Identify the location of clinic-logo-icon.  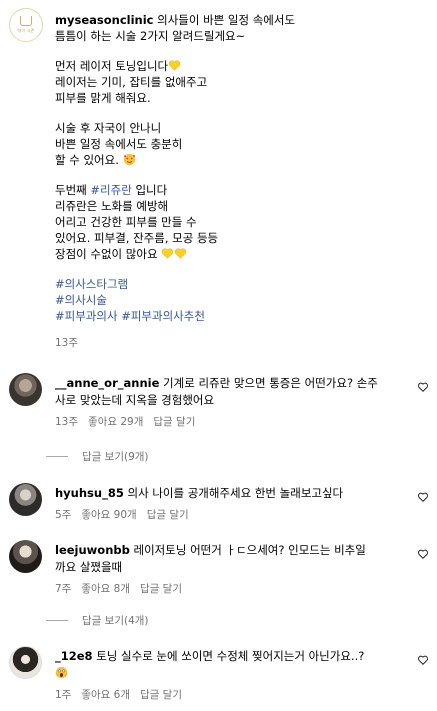
(26, 21).